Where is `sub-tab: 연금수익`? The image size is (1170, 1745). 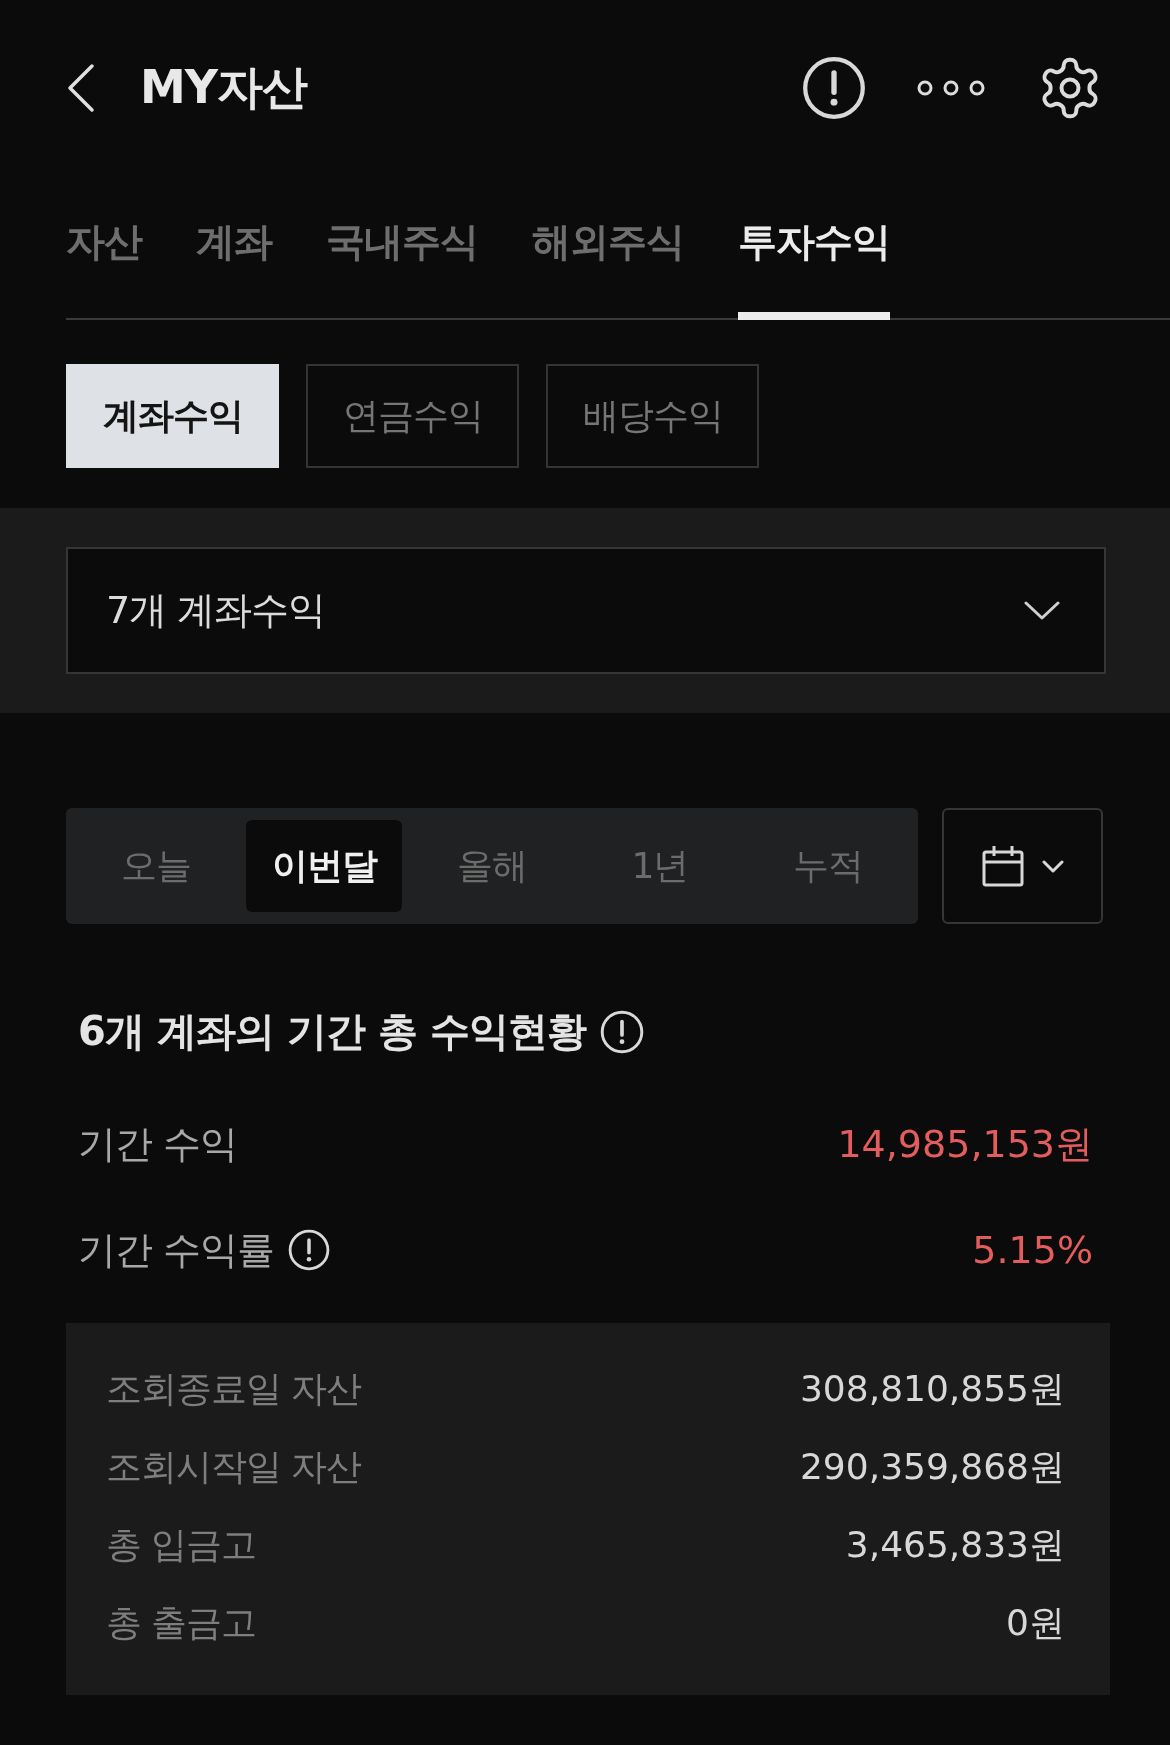 sub-tab: 연금수익 is located at coordinates (412, 416).